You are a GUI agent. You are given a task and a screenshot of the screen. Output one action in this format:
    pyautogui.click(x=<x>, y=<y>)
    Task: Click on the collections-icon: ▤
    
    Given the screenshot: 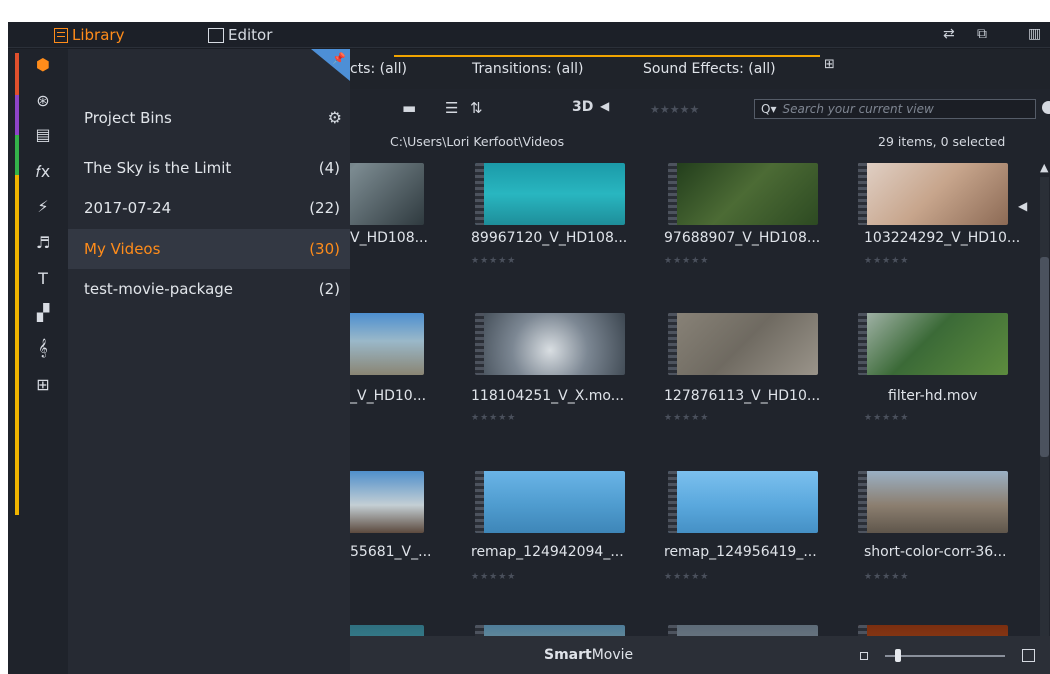 What is the action you would take?
    pyautogui.click(x=43, y=134)
    